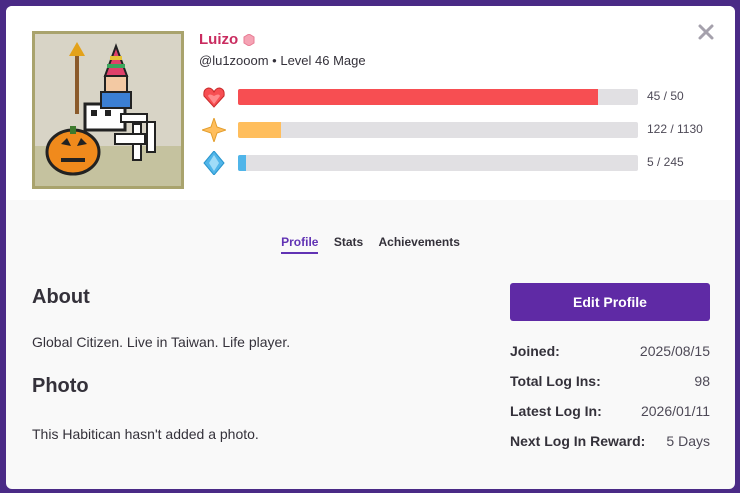 This screenshot has height=493, width=740. What do you see at coordinates (688, 441) in the screenshot?
I see `info-value: 5 Days` at bounding box center [688, 441].